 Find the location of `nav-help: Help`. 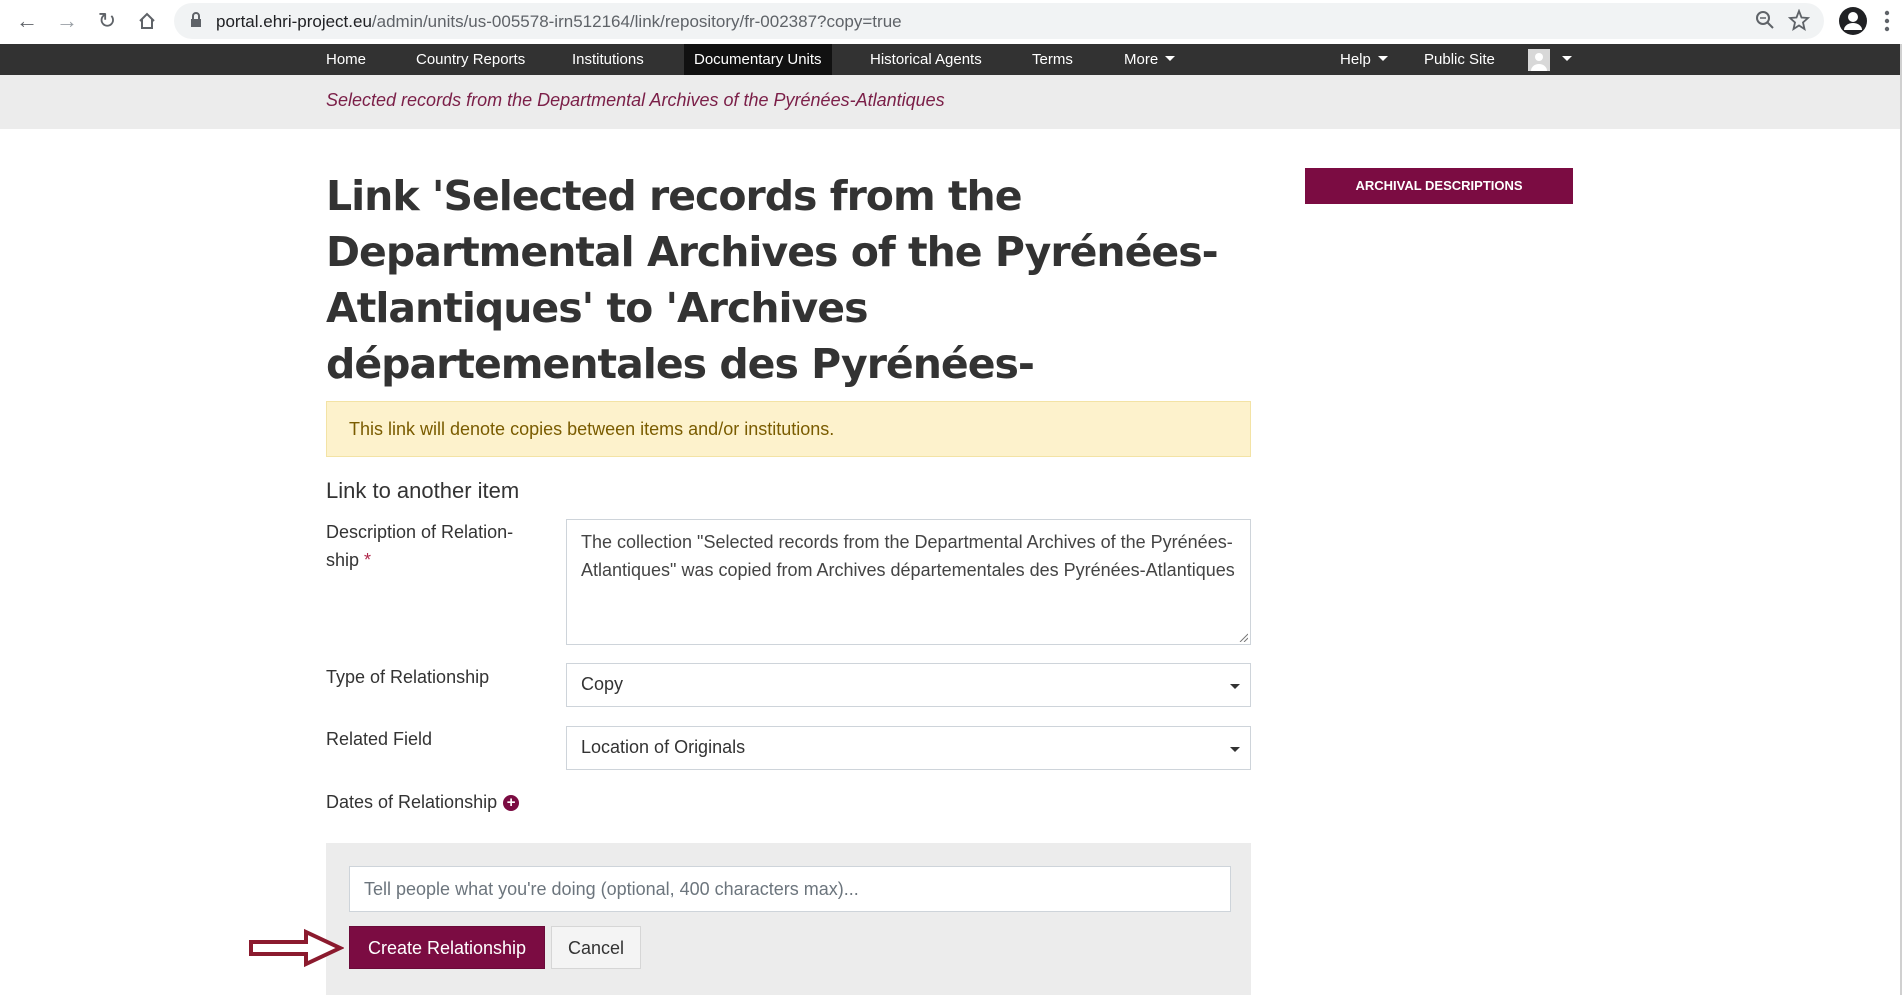

nav-help: Help is located at coordinates (1364, 59).